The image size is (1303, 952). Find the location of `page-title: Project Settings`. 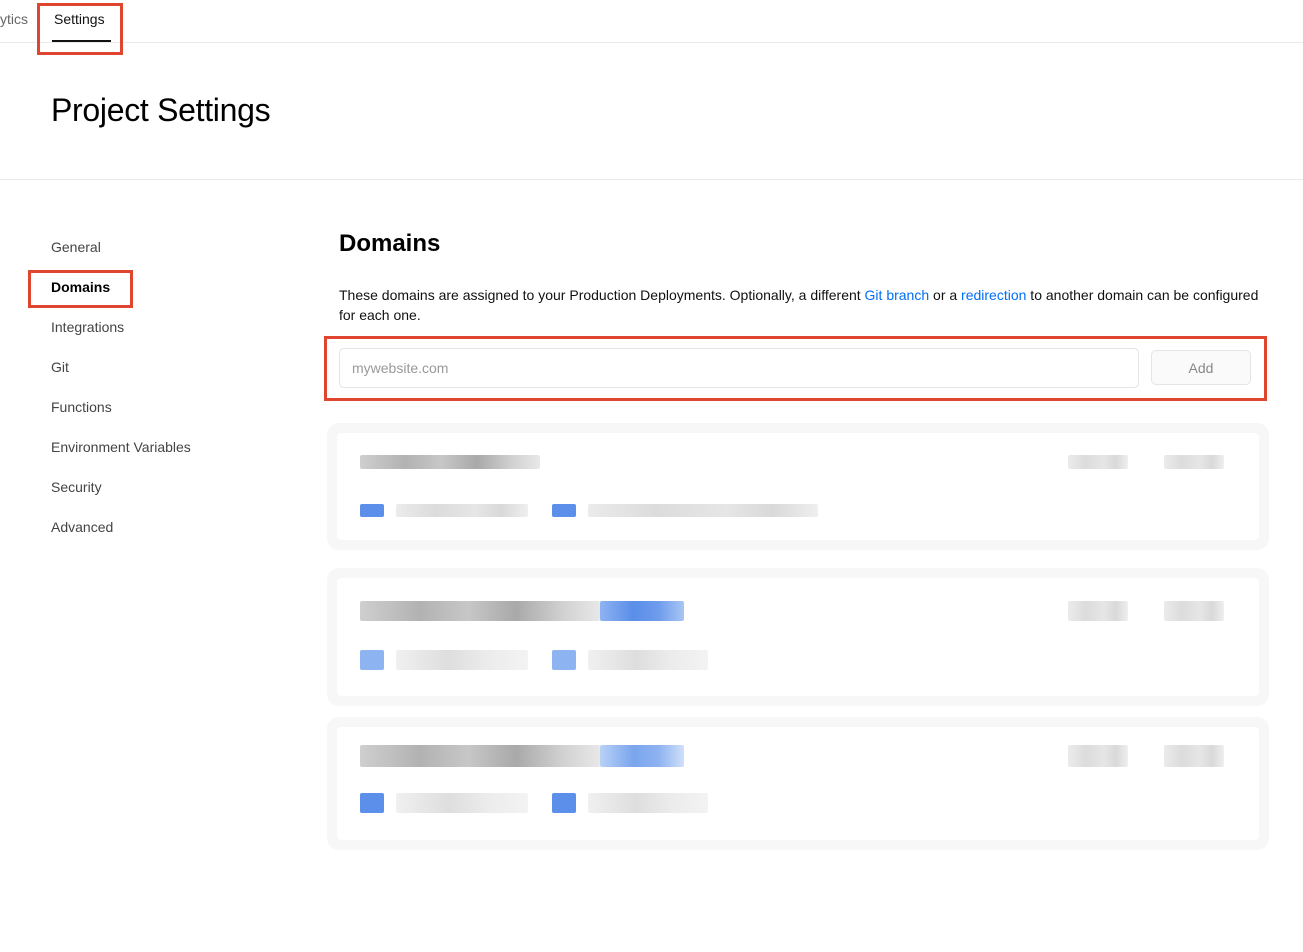

page-title: Project Settings is located at coordinates (161, 110).